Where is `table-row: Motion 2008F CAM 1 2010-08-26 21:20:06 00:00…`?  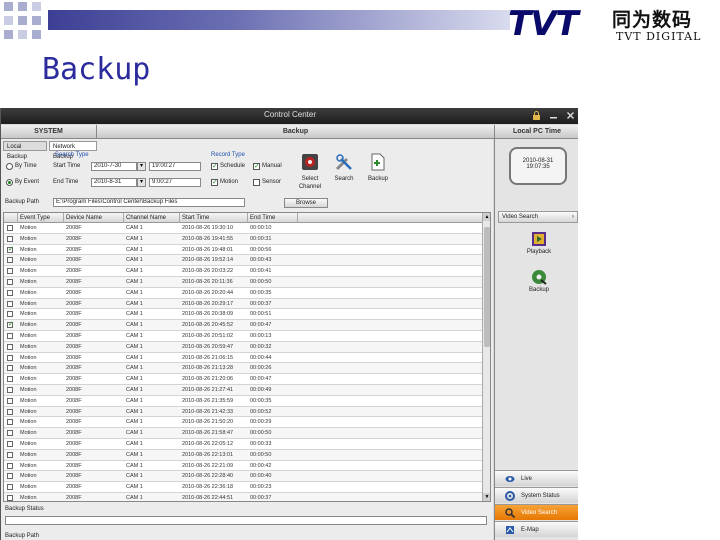
table-row: Motion 2008F CAM 1 2010-08-26 21:20:06 00:00… is located at coordinates (244, 379).